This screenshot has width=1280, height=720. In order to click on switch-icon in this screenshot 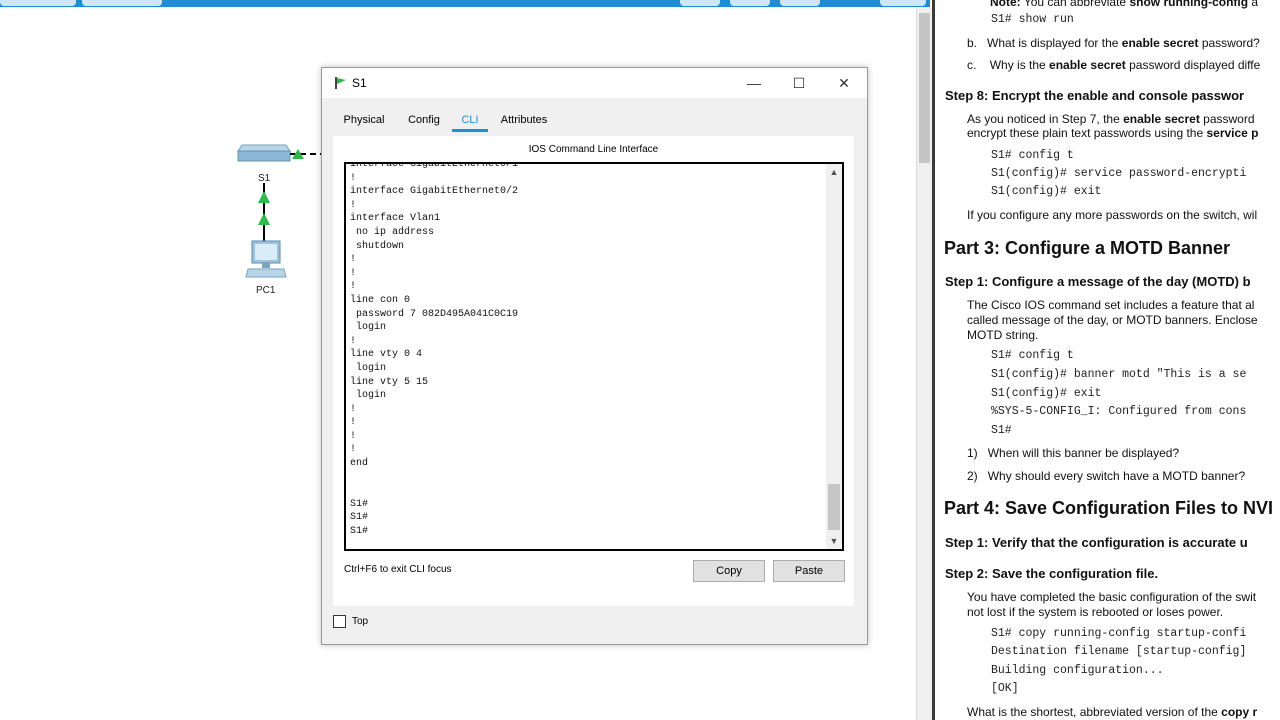, I will do `click(264, 151)`.